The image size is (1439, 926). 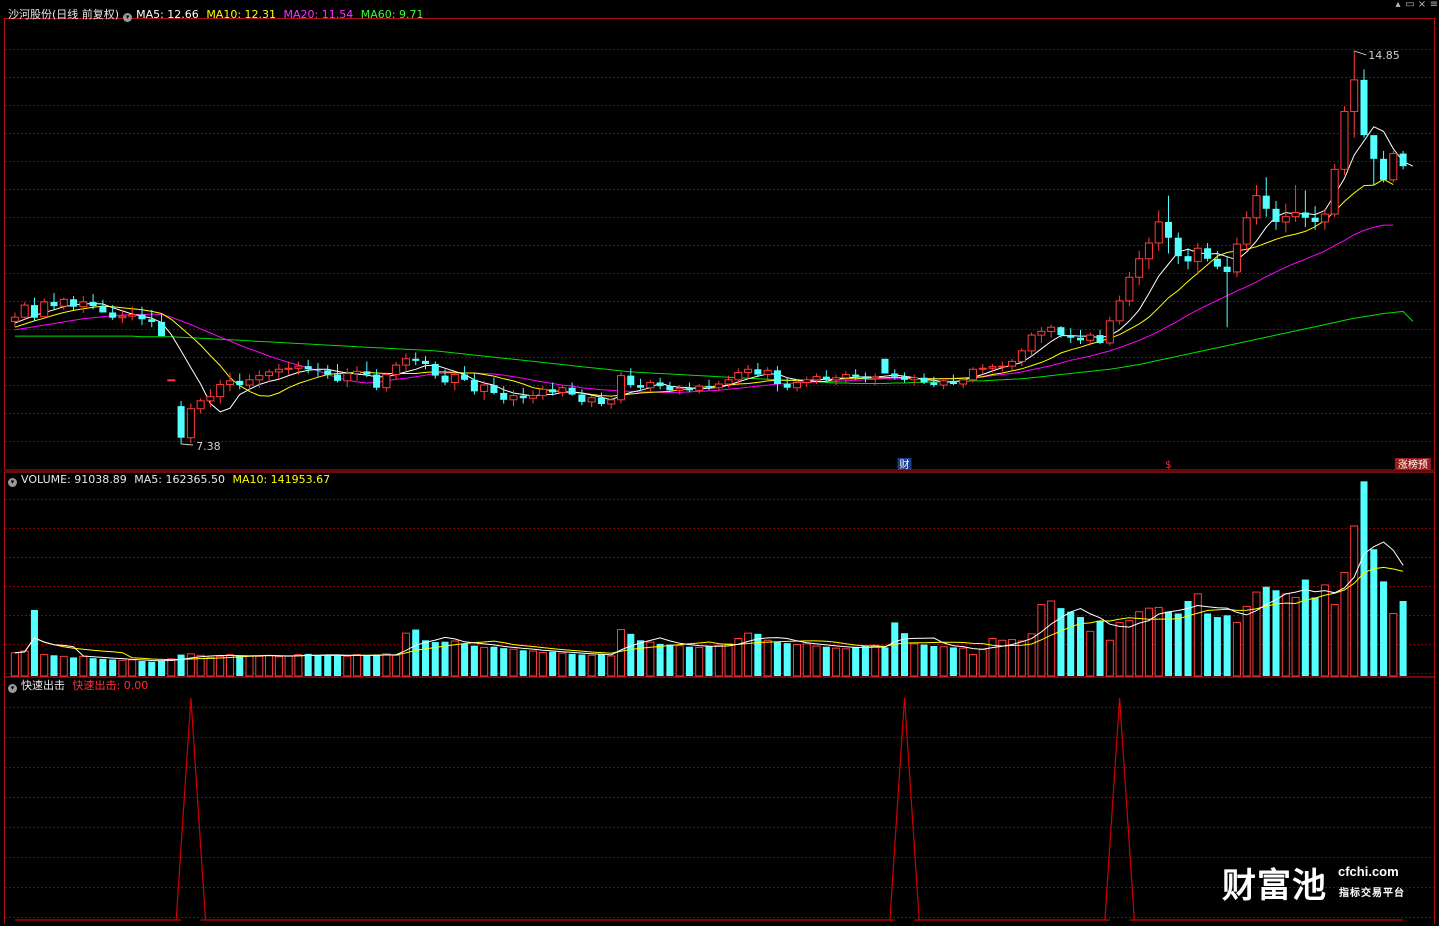 I want to click on restore-icon: ▭, so click(x=1410, y=5).